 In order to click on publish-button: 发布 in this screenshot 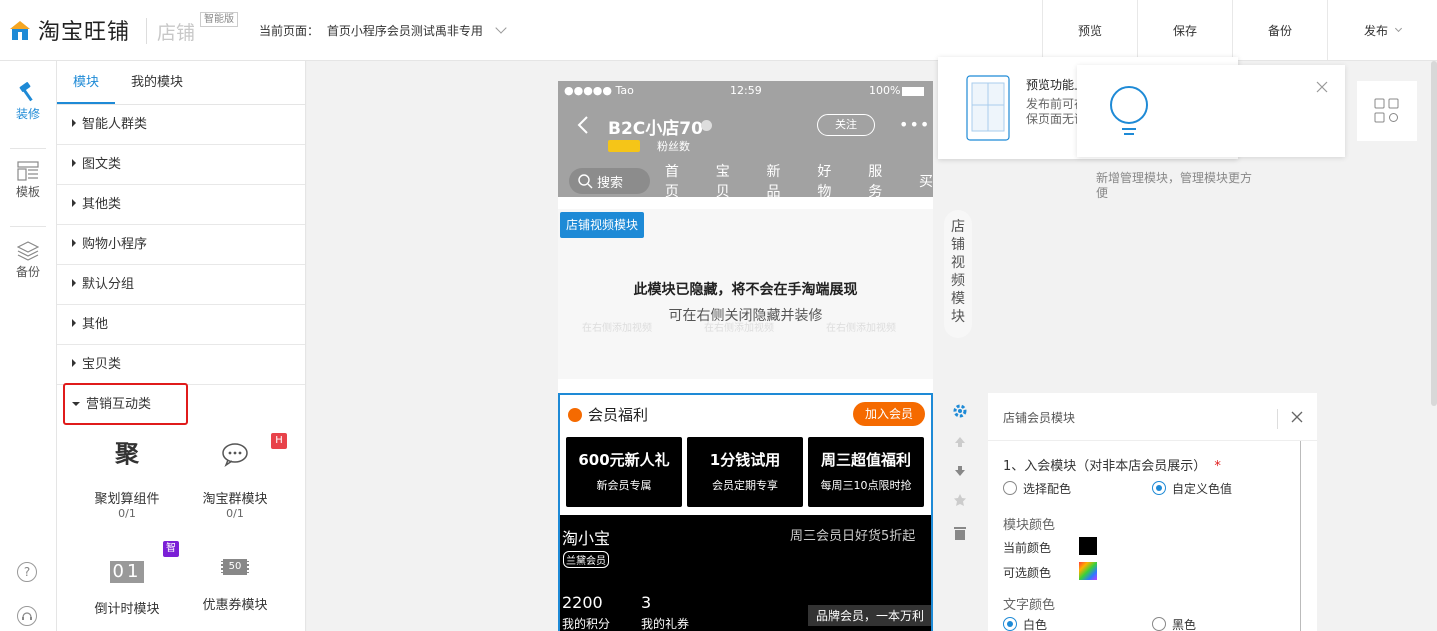, I will do `click(1382, 30)`.